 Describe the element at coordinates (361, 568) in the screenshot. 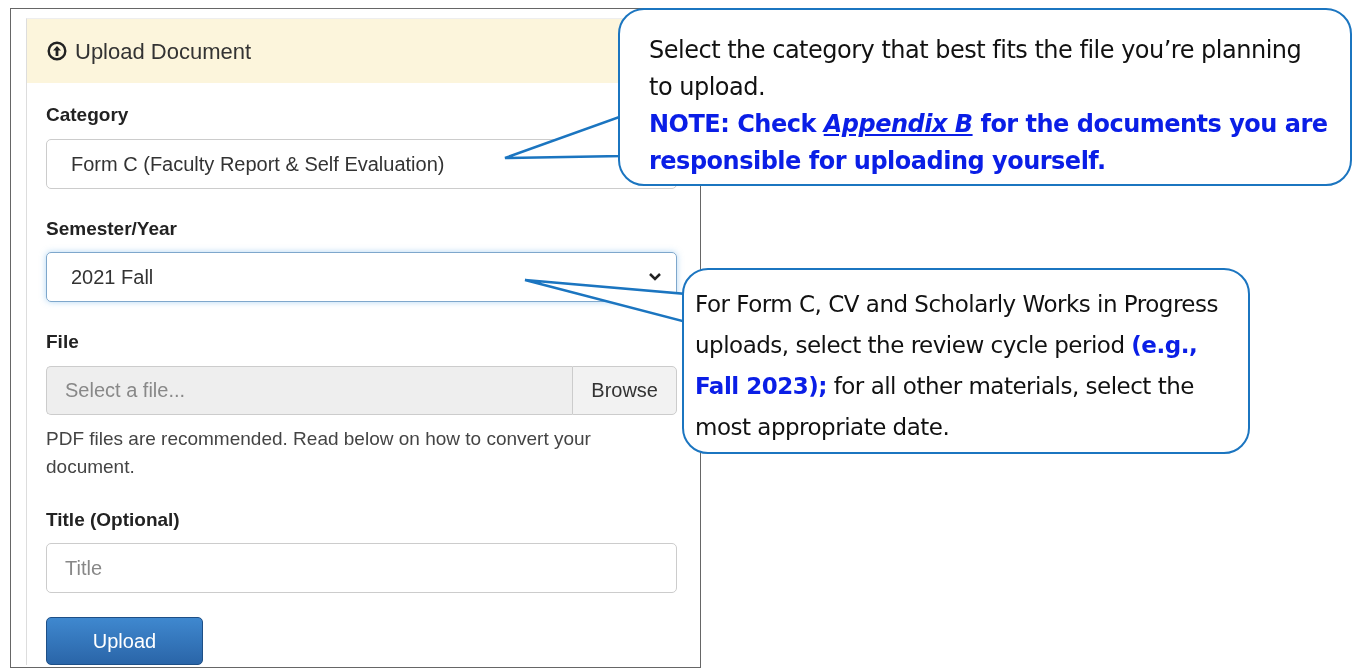

I see `title-field: Title` at that location.